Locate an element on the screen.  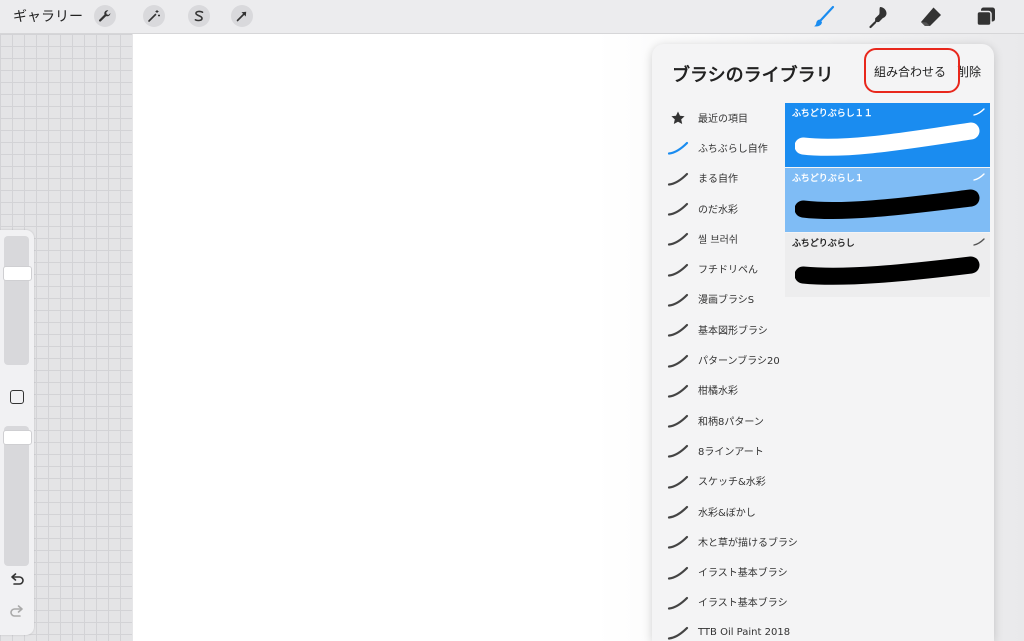
brush-item-3: ふちどりぶらし is located at coordinates (887, 265).